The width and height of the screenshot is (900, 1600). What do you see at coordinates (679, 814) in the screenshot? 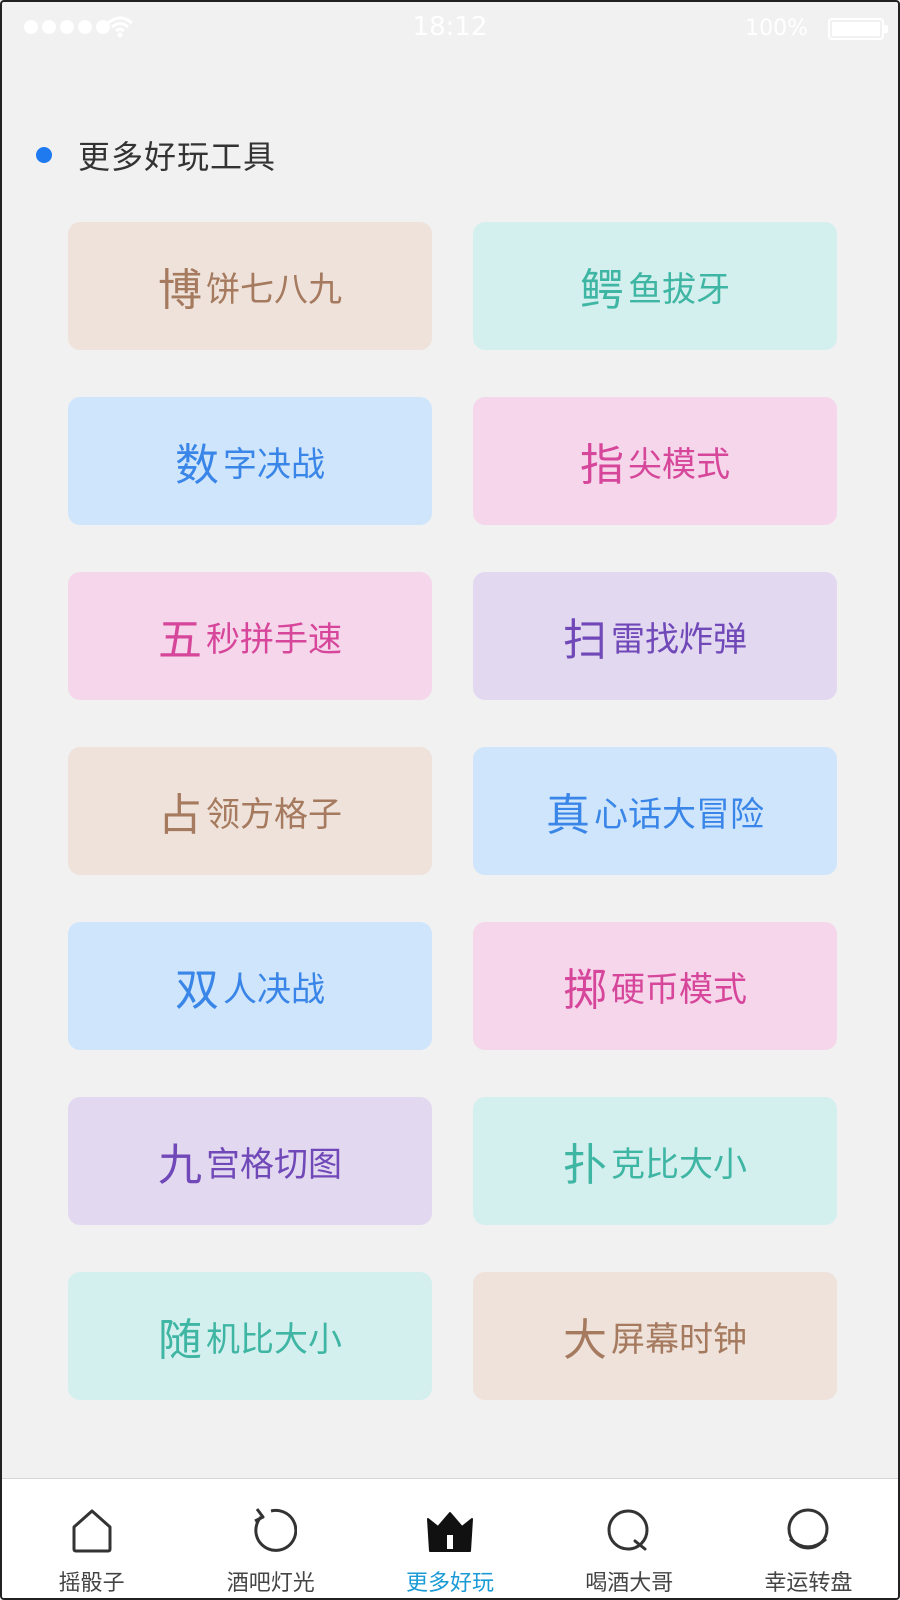
I see `tool-rest-label: 心话大冒险` at bounding box center [679, 814].